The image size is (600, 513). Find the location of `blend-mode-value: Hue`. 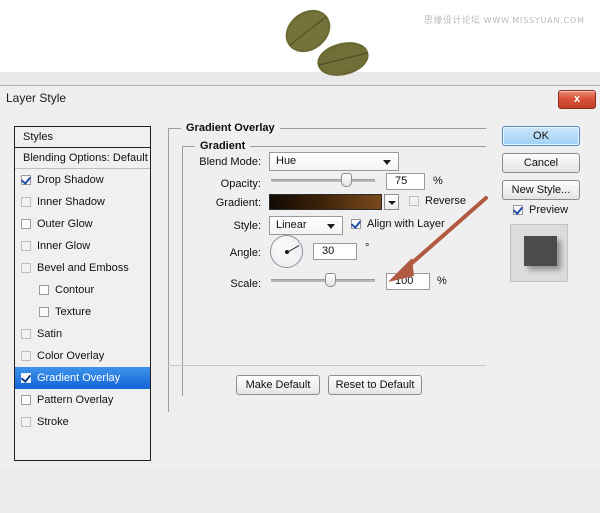

blend-mode-value: Hue is located at coordinates (286, 161).